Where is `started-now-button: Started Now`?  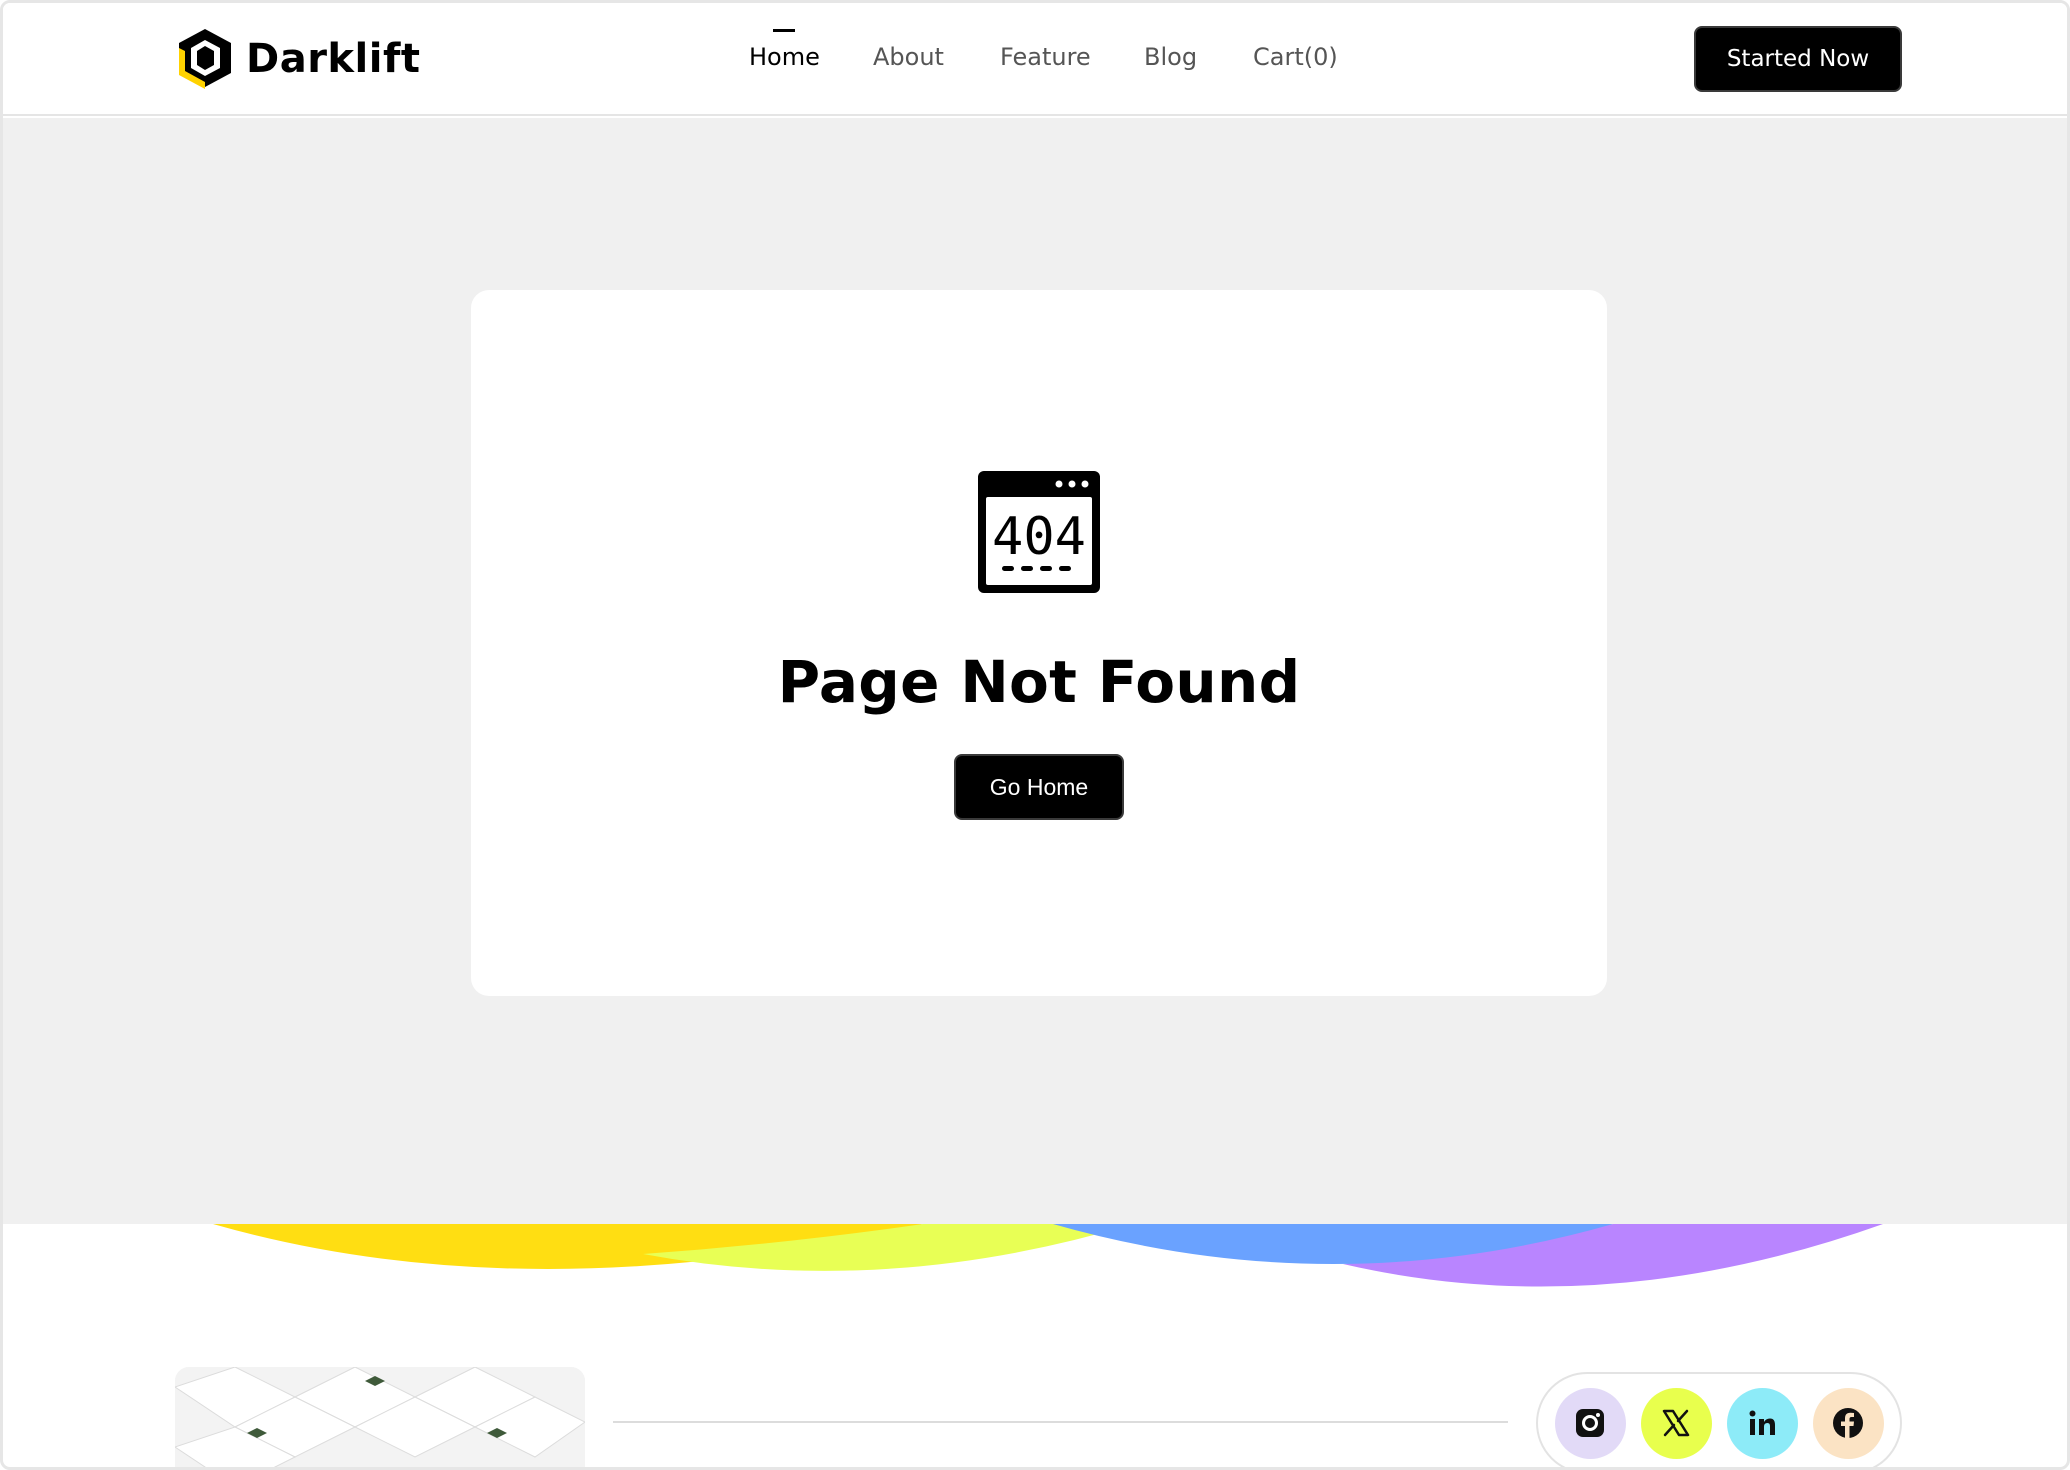
started-now-button: Started Now is located at coordinates (1798, 59).